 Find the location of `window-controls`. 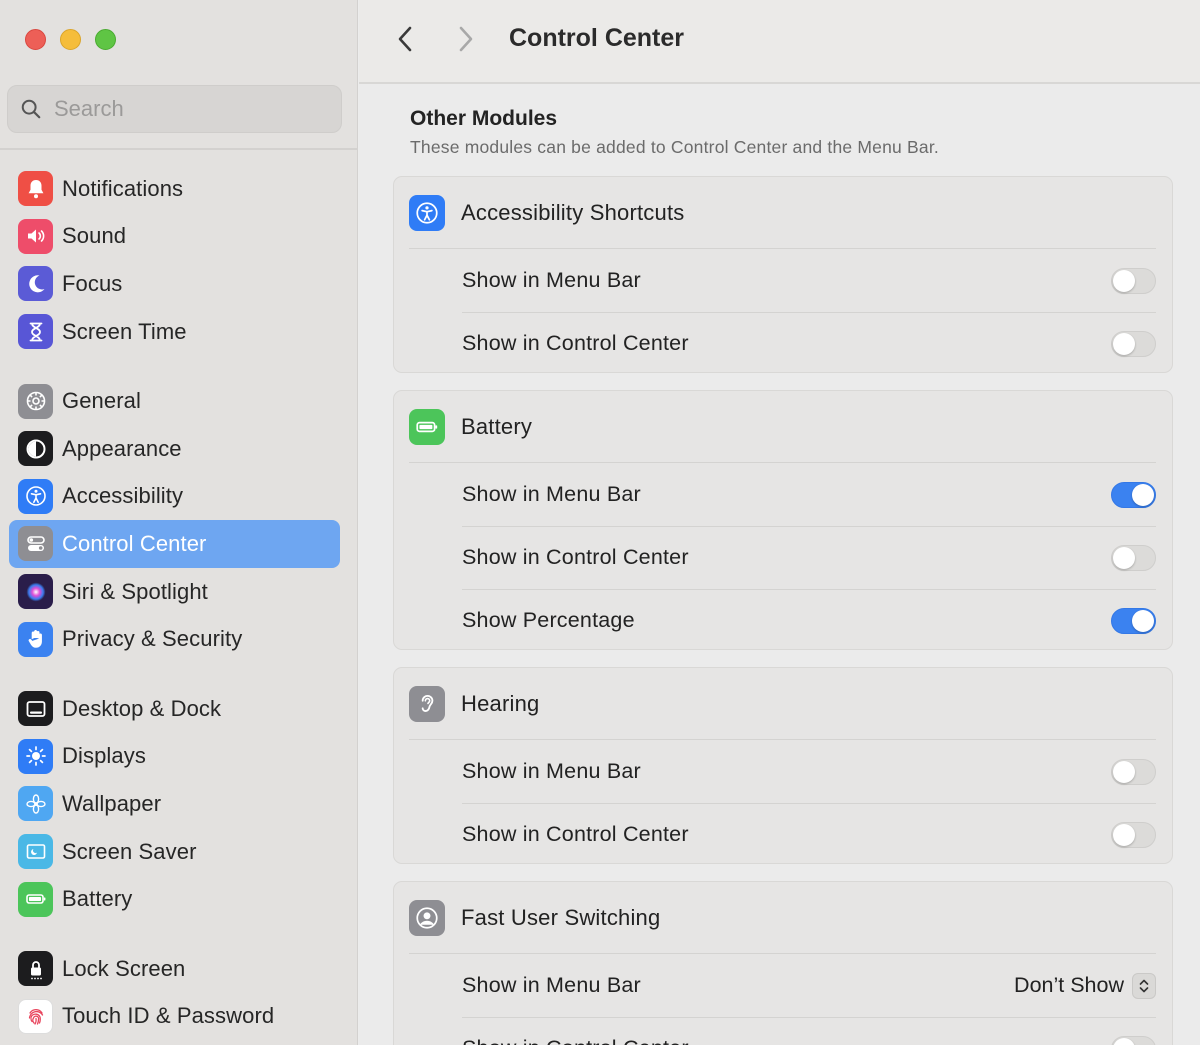

window-controls is located at coordinates (70, 39).